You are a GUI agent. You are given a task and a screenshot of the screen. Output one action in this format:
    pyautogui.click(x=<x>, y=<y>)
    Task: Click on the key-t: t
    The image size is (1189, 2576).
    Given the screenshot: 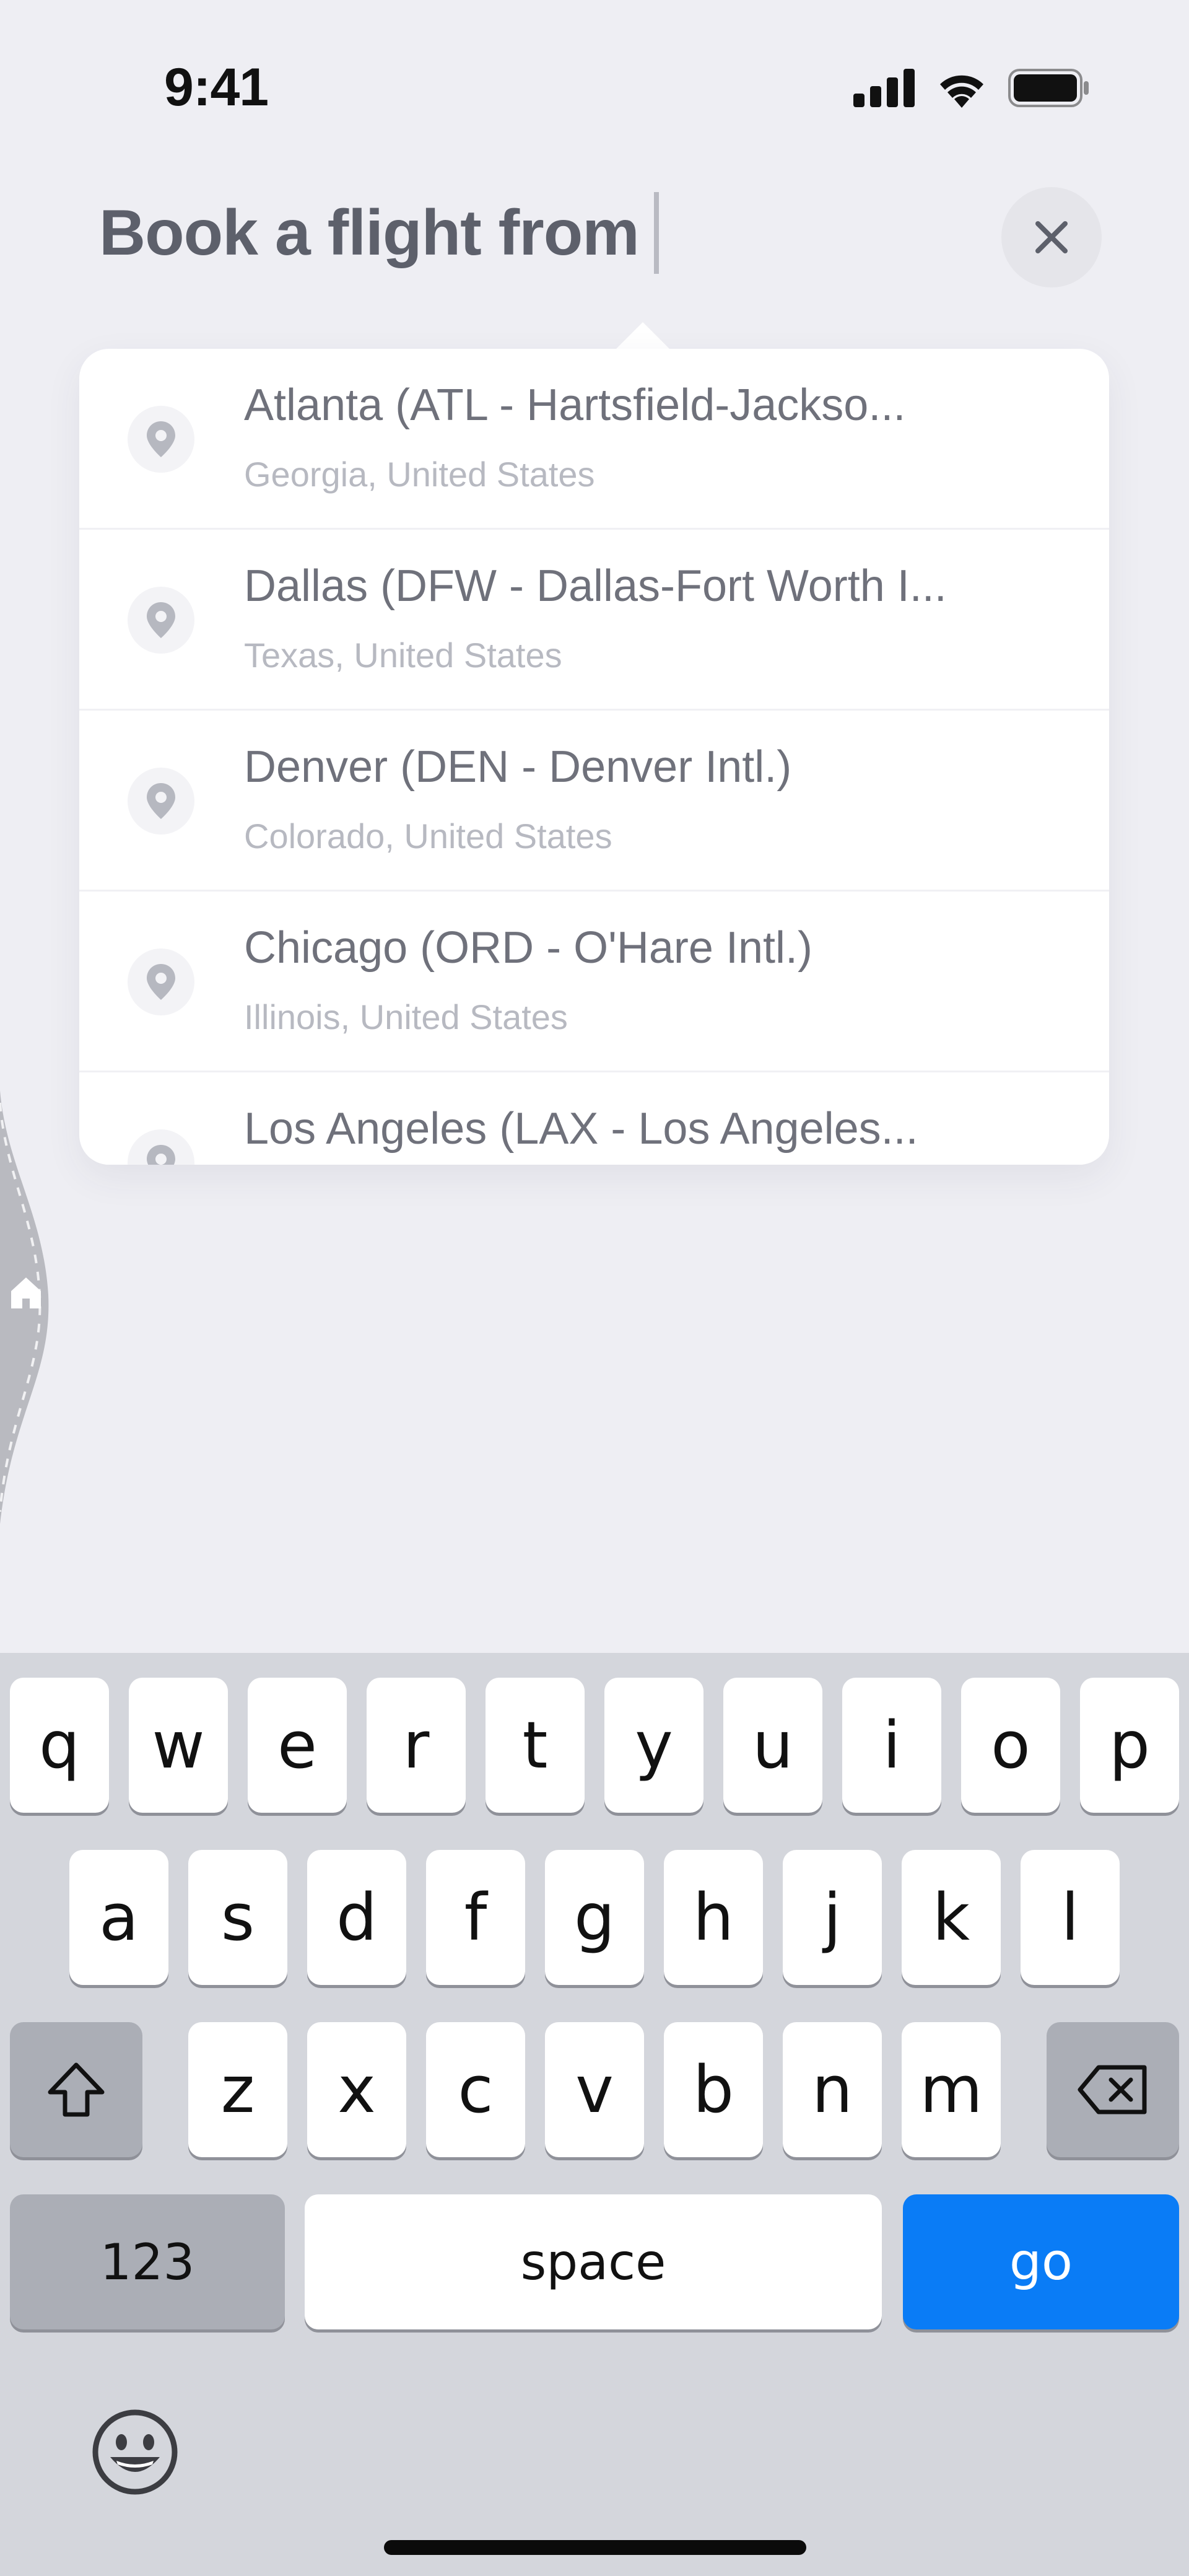 What is the action you would take?
    pyautogui.click(x=535, y=1745)
    